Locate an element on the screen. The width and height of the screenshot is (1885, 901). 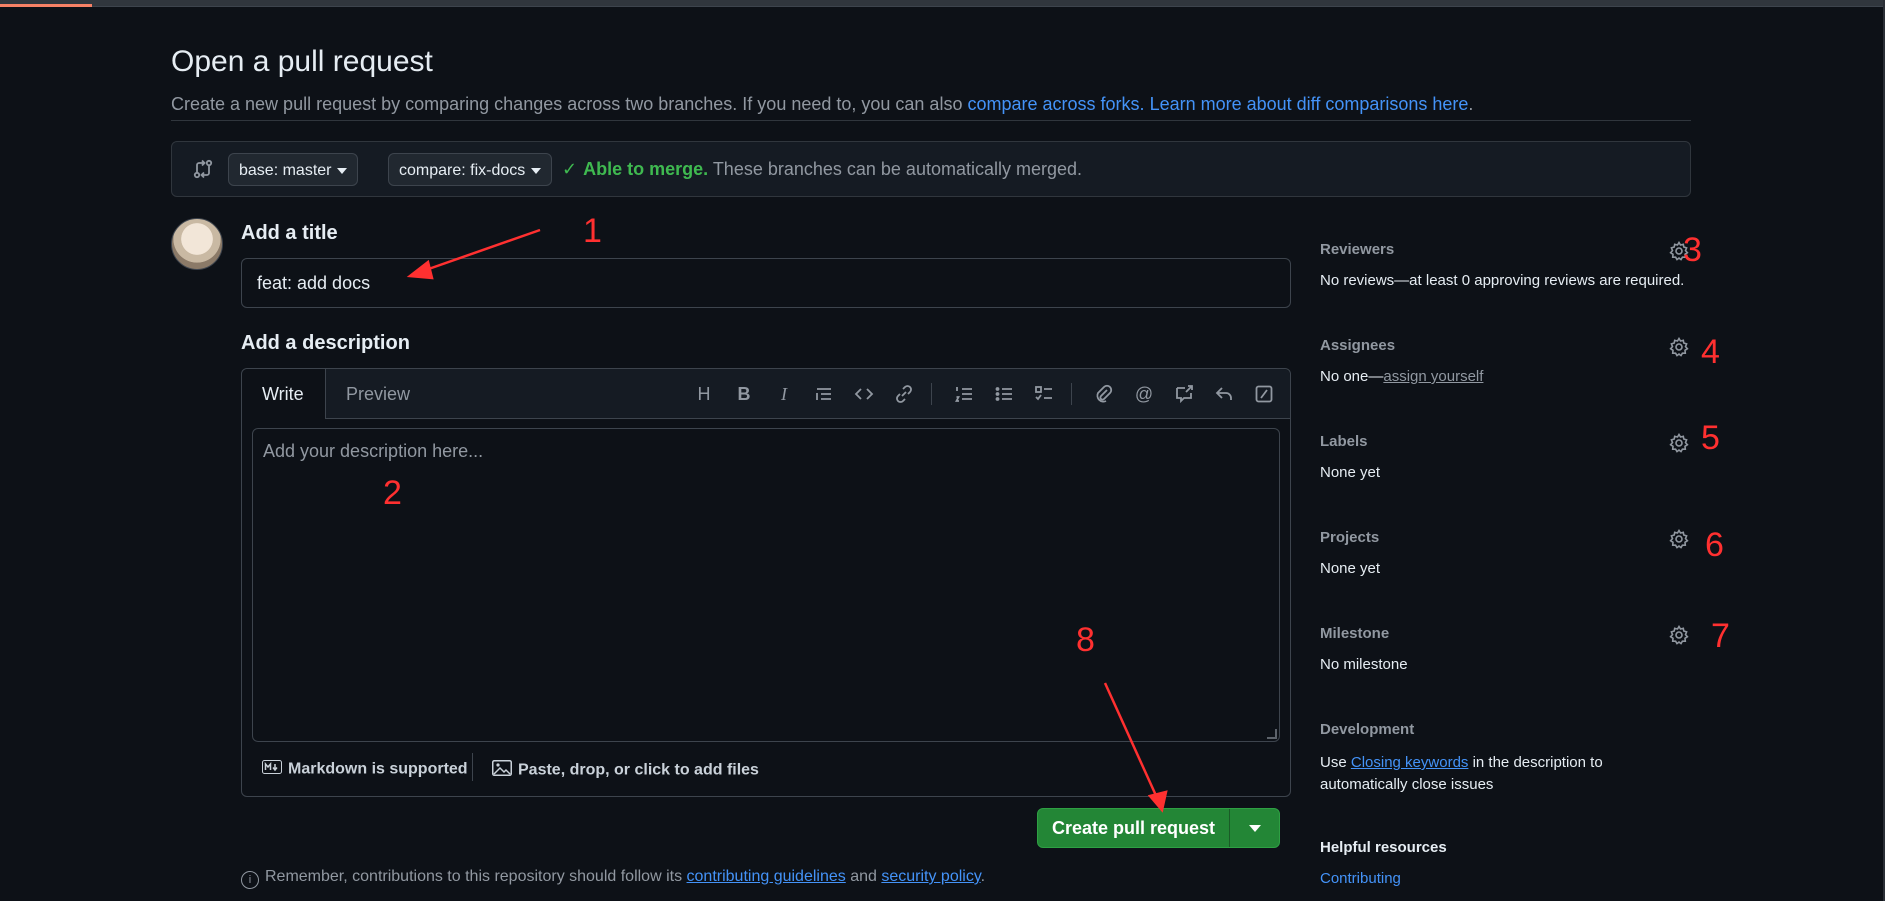
attach-files-button: Paste, drop, or click to add files is located at coordinates (625, 770).